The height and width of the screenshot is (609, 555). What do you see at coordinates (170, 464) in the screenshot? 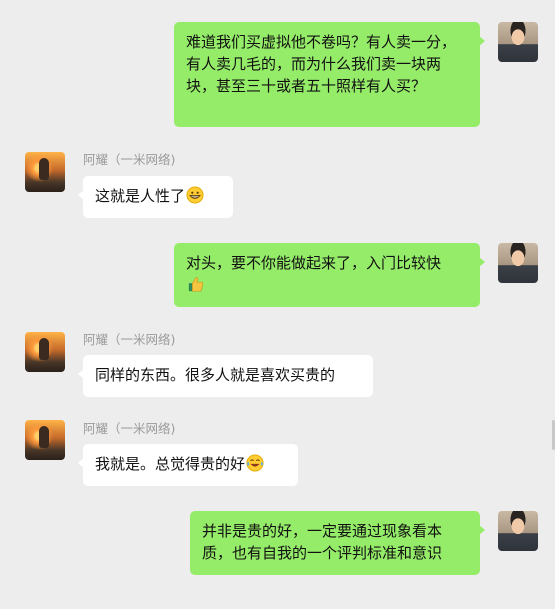
I see `message-text: 我就是。总觉得贵的好` at bounding box center [170, 464].